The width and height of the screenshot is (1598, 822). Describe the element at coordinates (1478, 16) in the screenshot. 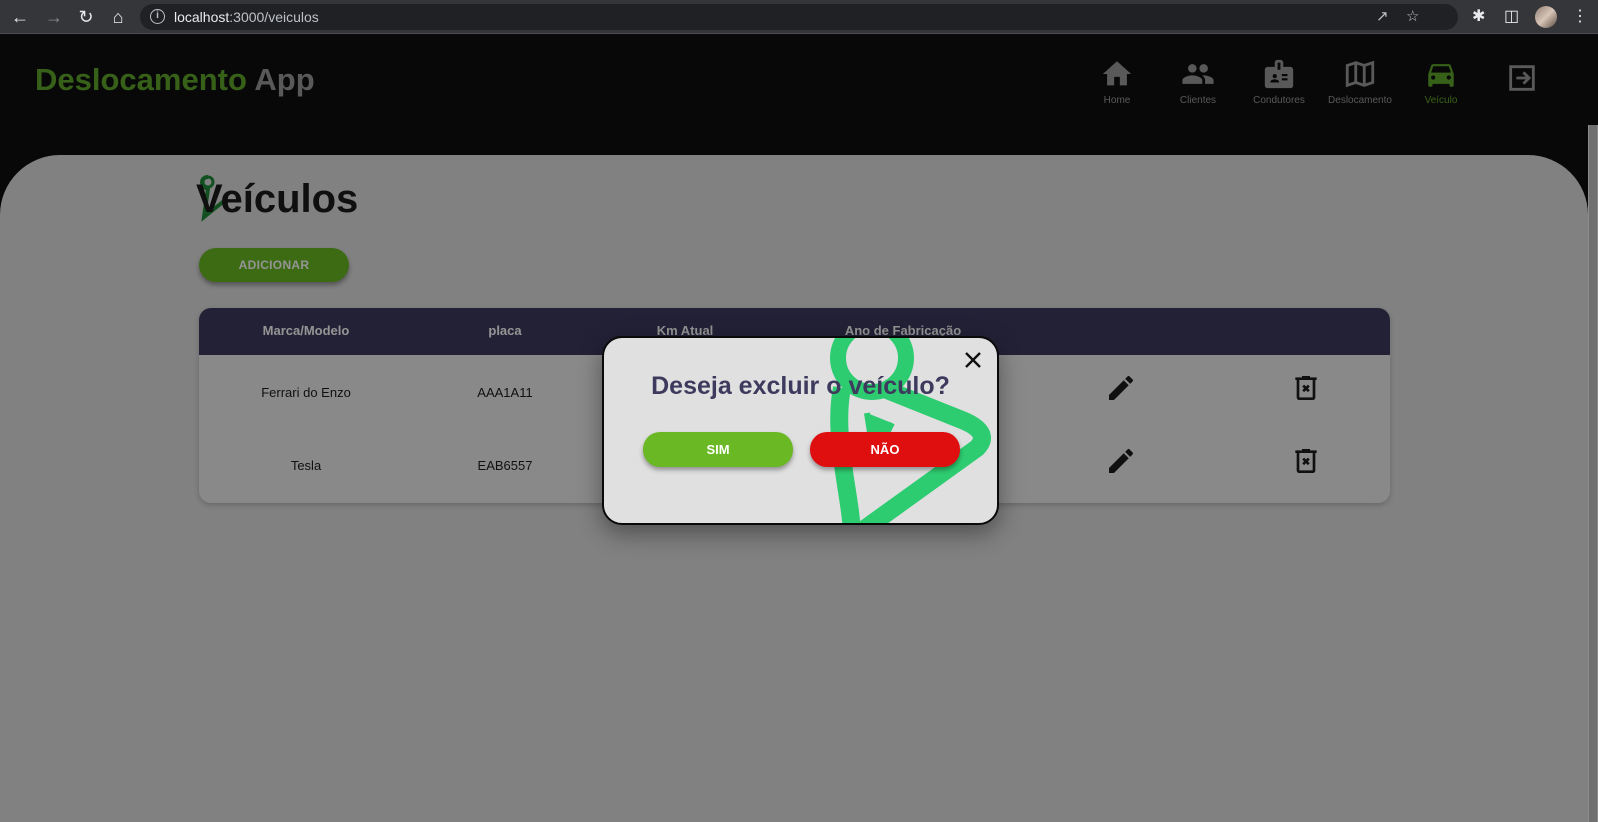

I see `extensions-icon: ✱` at that location.